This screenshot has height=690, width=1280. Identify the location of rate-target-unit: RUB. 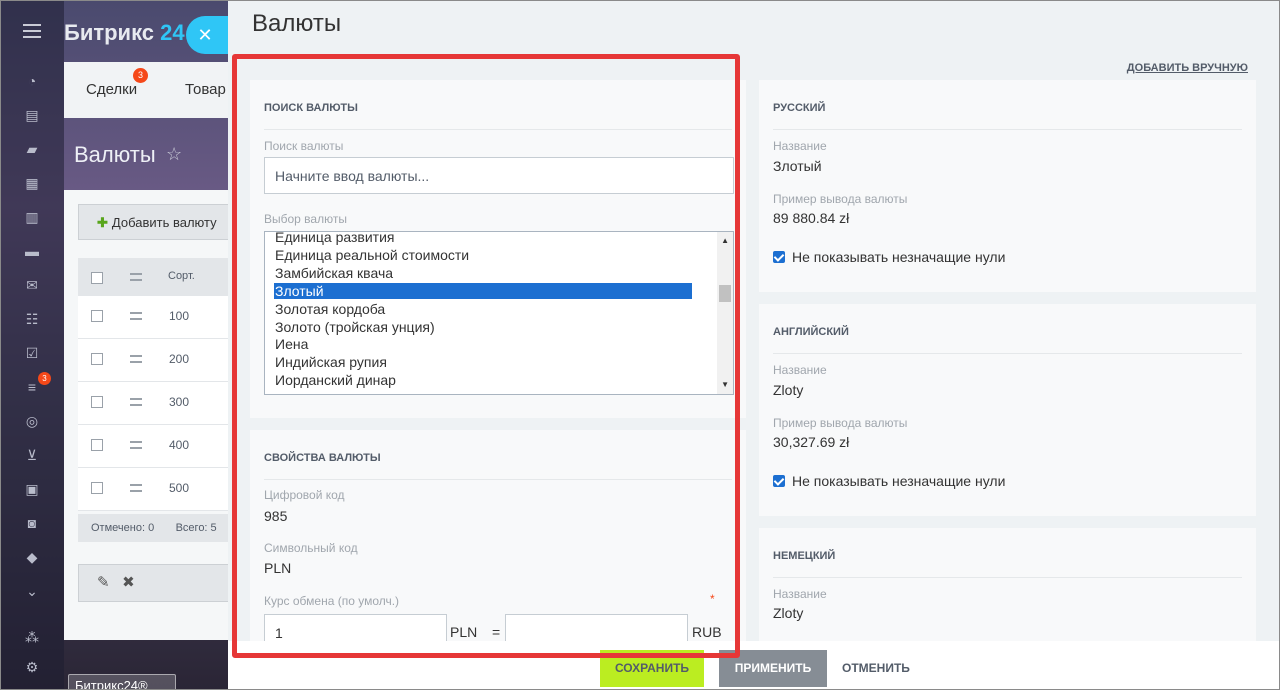
(707, 632).